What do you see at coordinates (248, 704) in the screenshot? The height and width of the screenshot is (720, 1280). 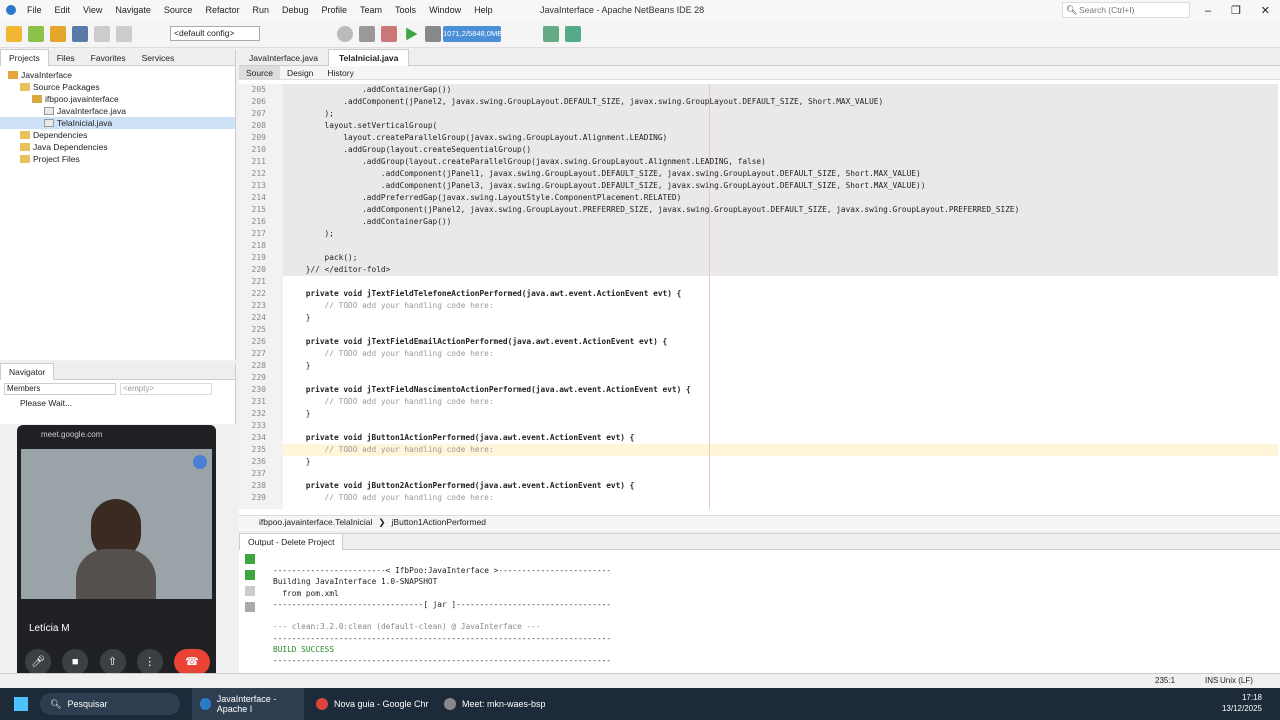 I see `taskbar-netbeans: JavaInterface - Apache I` at bounding box center [248, 704].